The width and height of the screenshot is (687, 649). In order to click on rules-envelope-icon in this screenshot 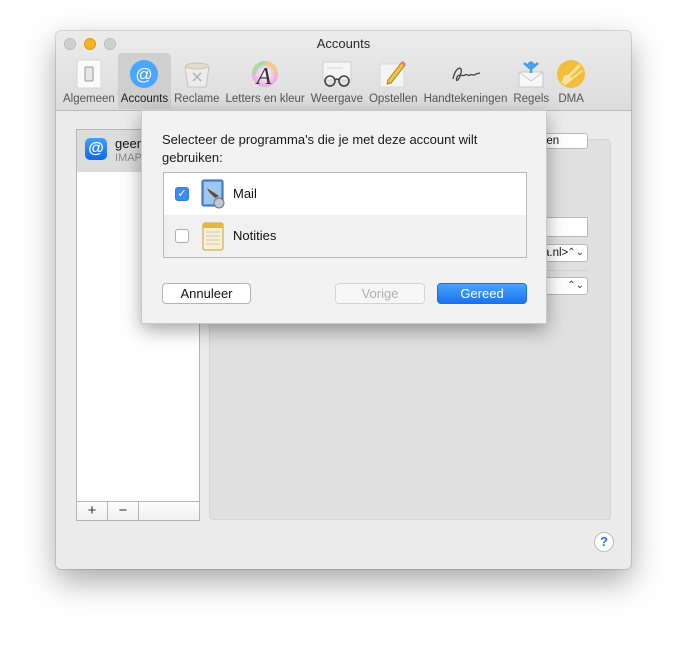, I will do `click(531, 74)`.